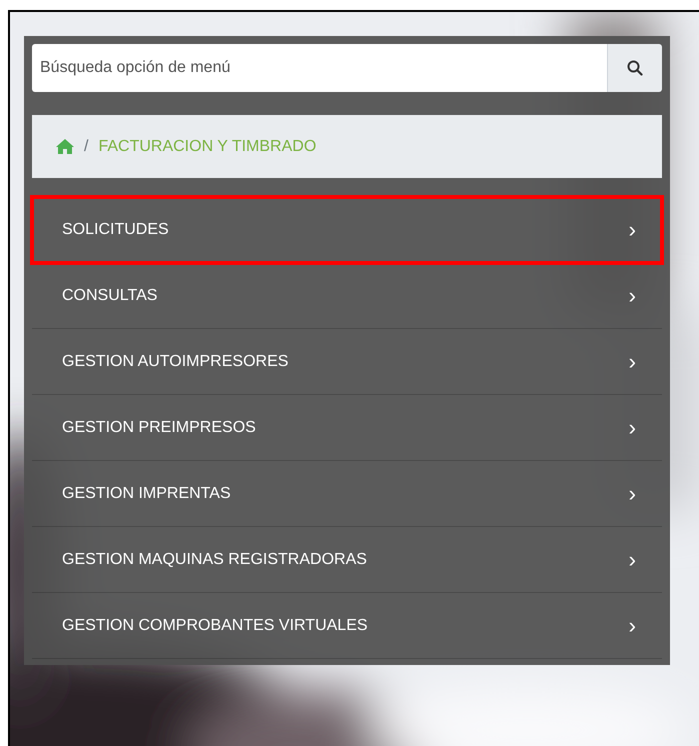  I want to click on search-field: Búsqueda opción de menú, so click(319, 68).